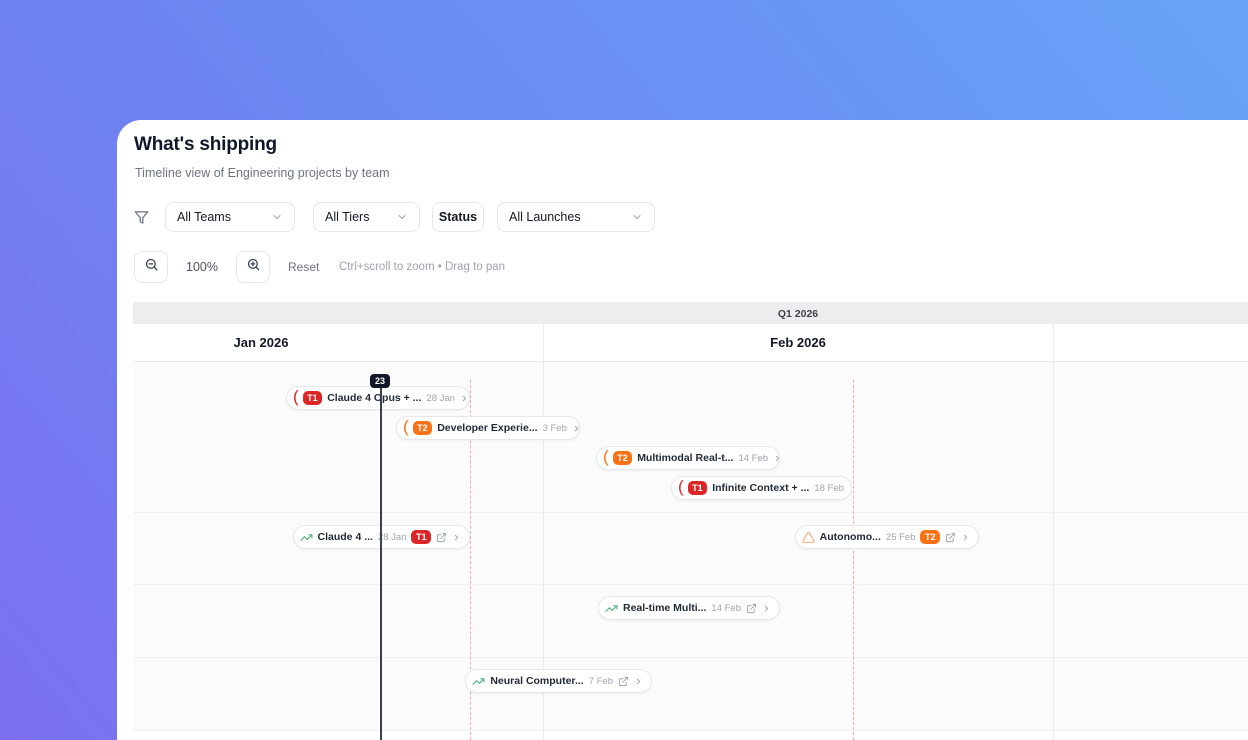 The height and width of the screenshot is (740, 1248). Describe the element at coordinates (141, 220) in the screenshot. I see `filter-funnel-icon` at that location.